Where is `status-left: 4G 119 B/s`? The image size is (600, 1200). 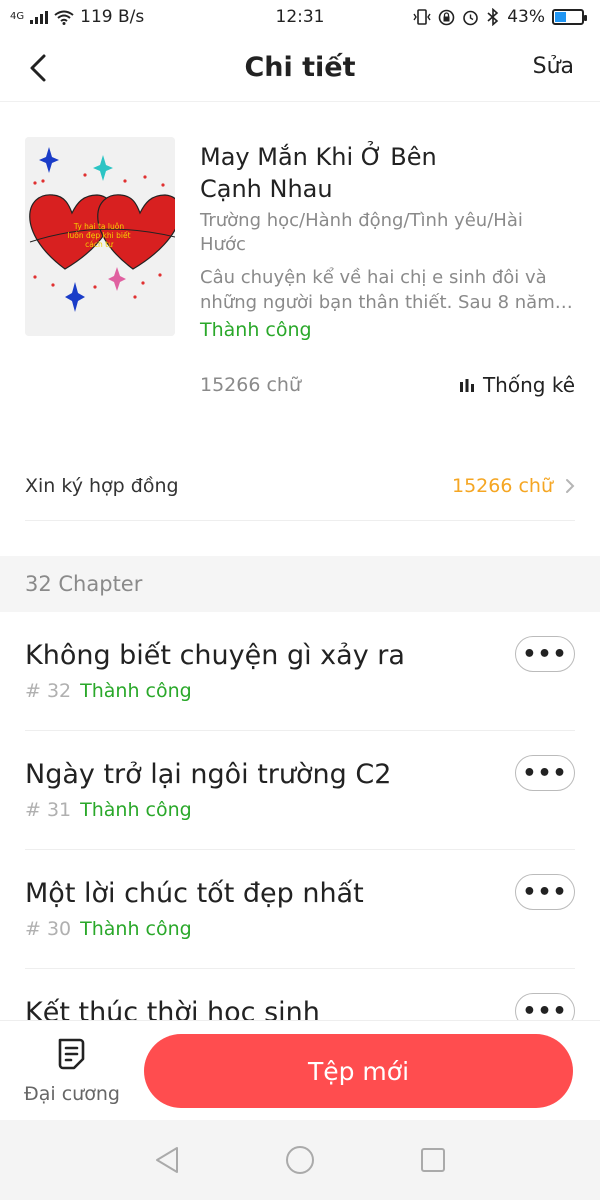 status-left: 4G 119 B/s is located at coordinates (110, 17).